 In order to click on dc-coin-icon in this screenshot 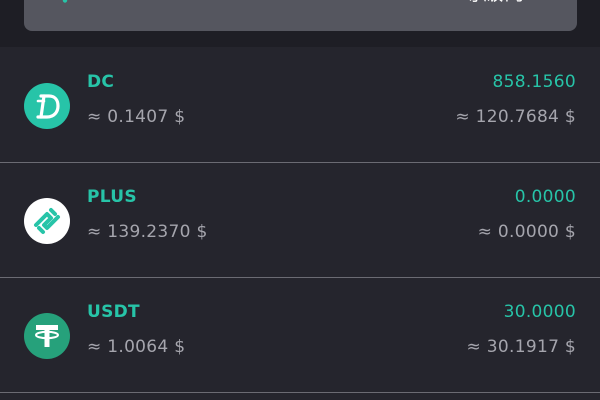, I will do `click(47, 106)`.